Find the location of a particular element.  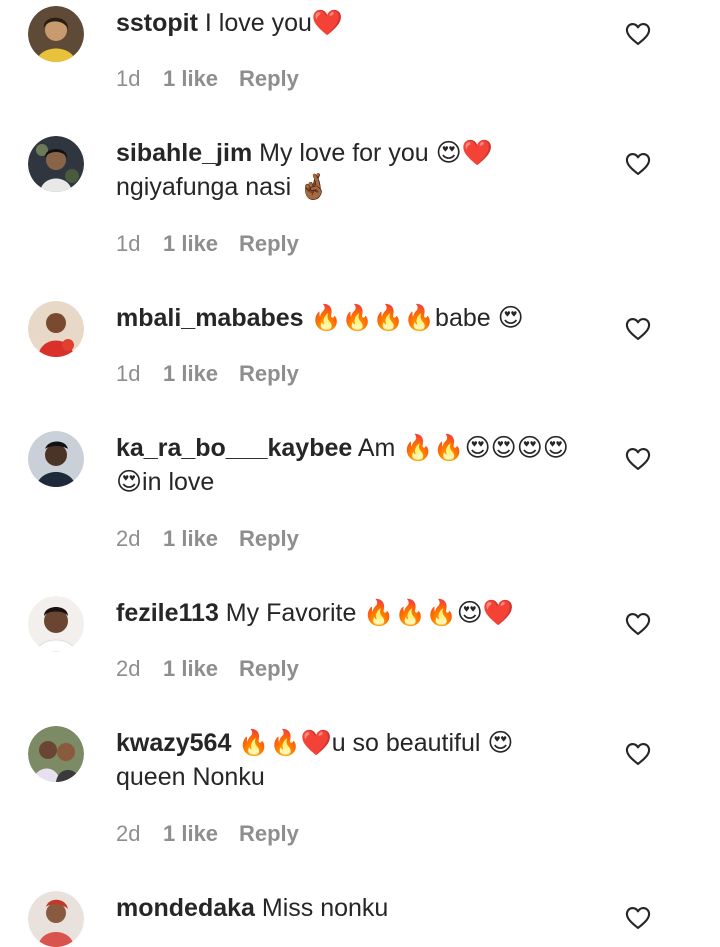

comment-username: sstopit is located at coordinates (157, 23).